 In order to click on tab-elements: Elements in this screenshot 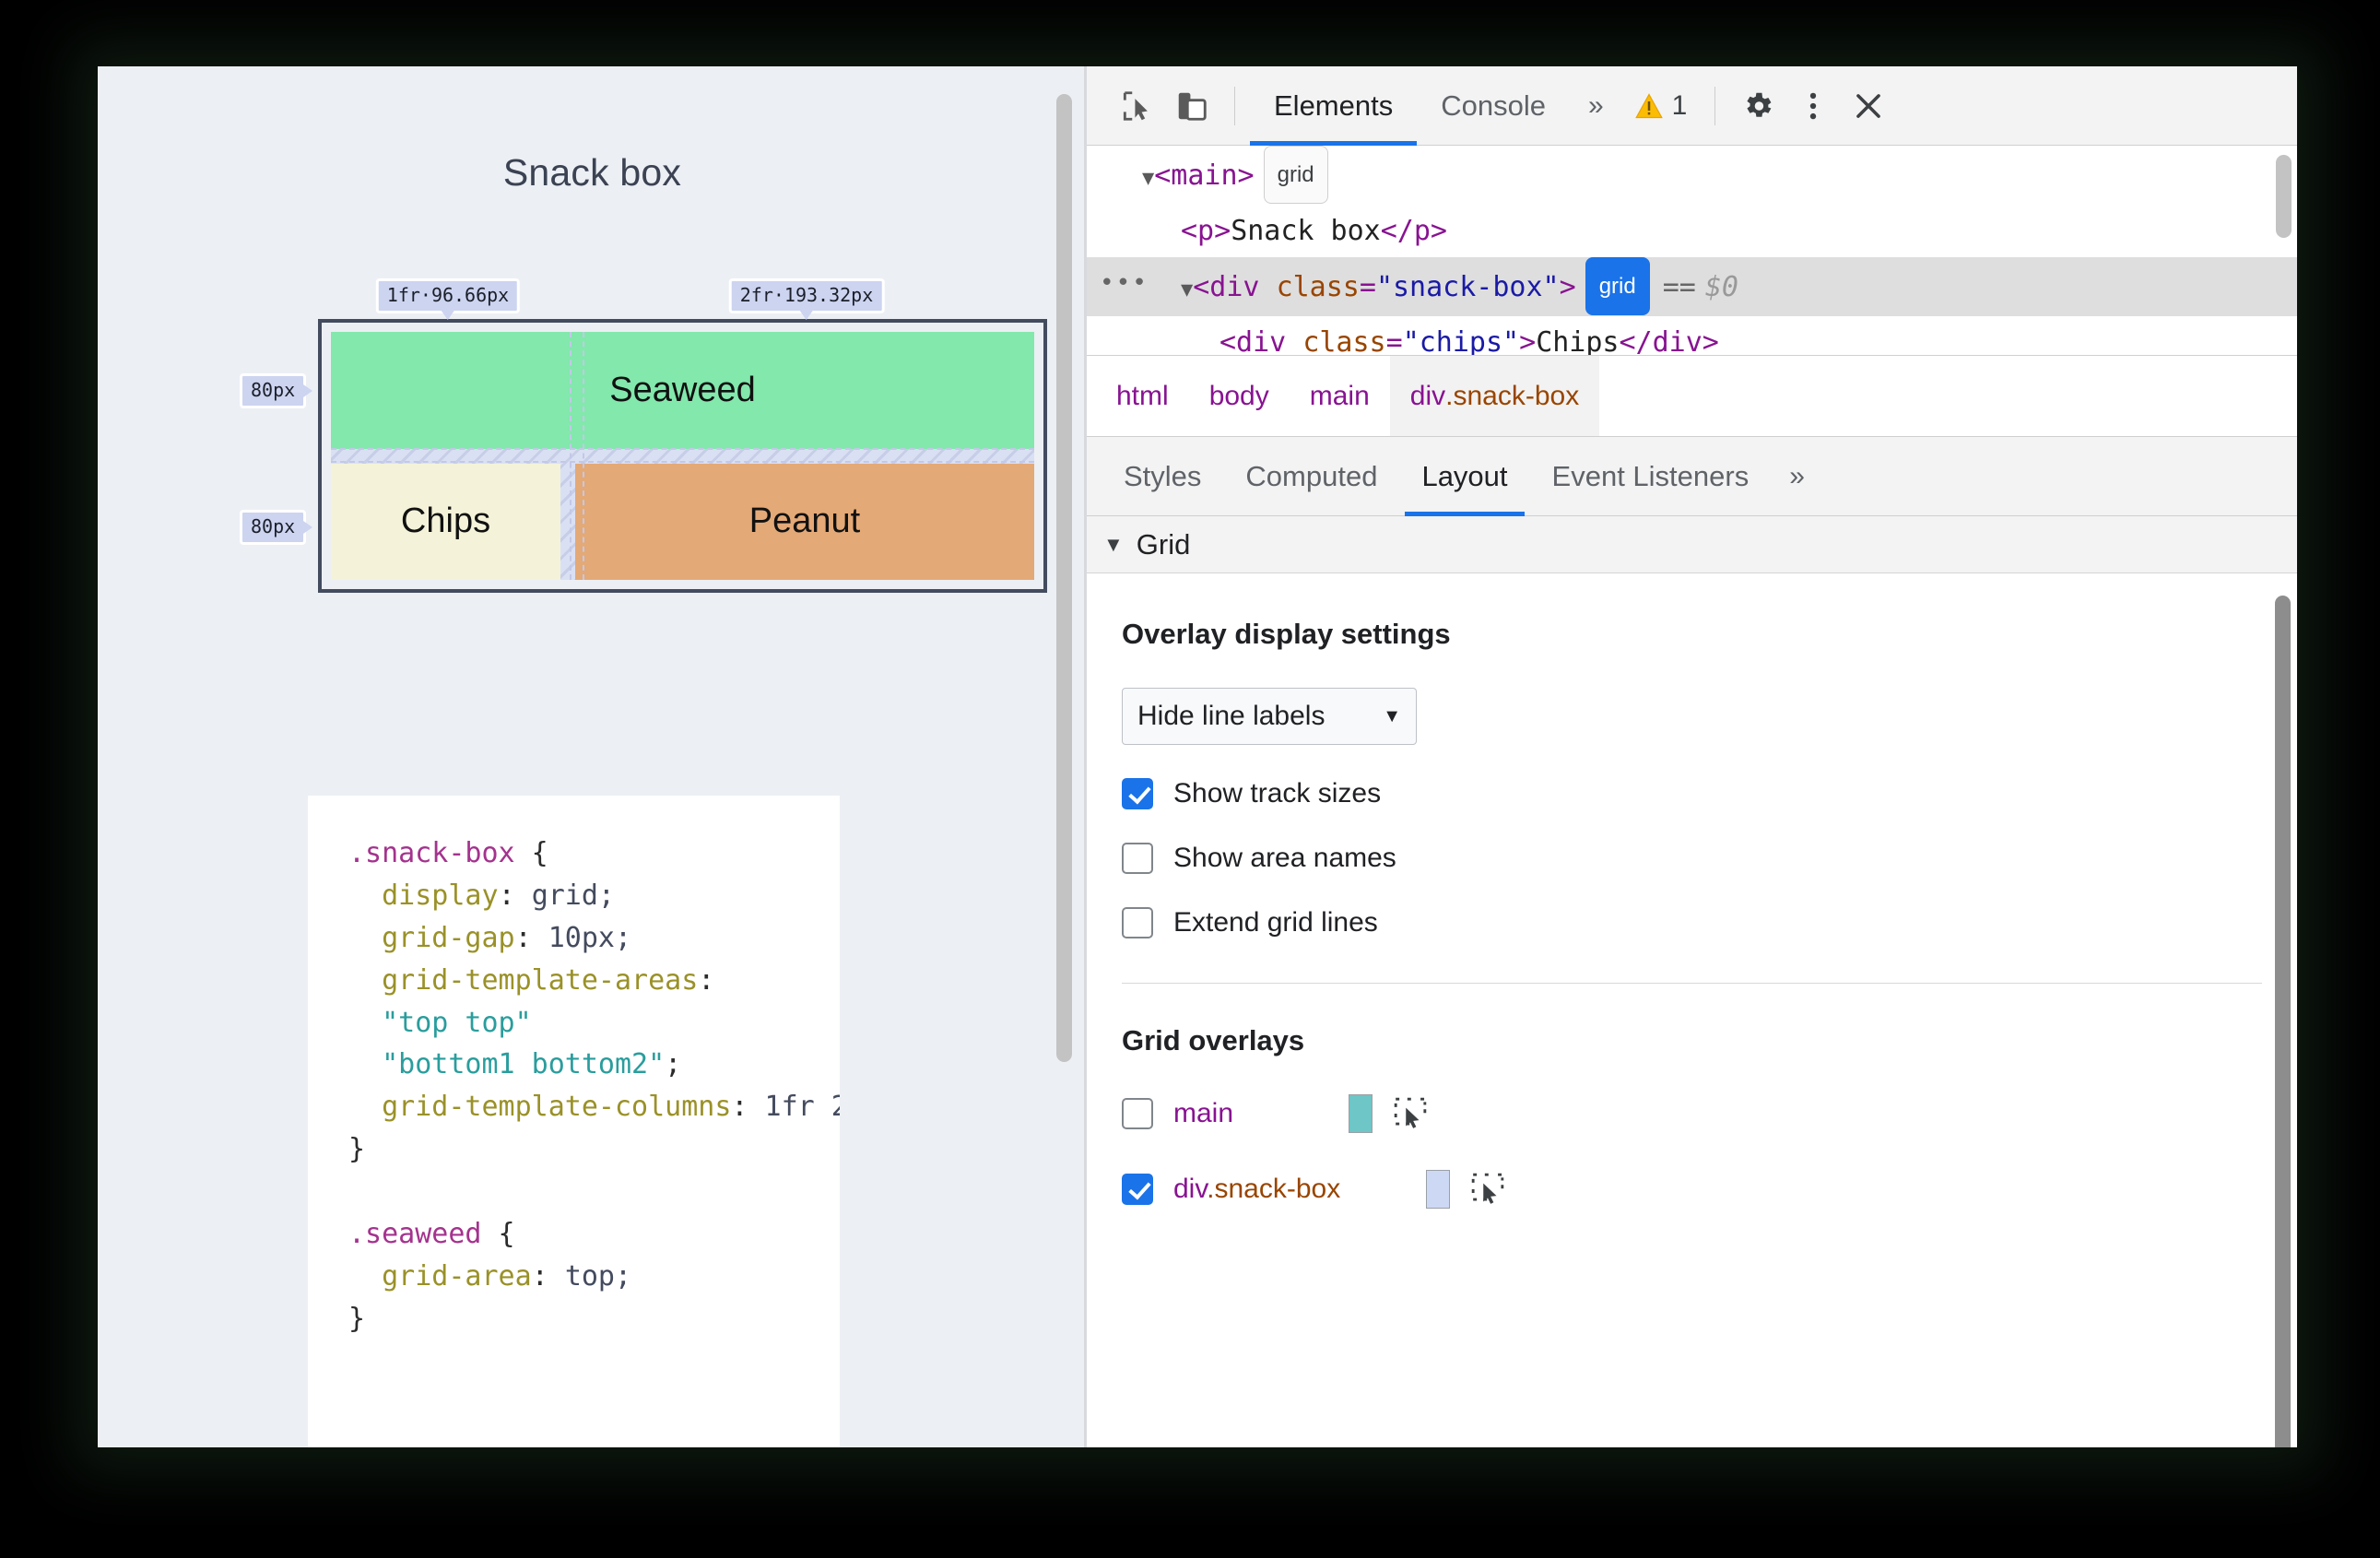, I will do `click(1334, 106)`.